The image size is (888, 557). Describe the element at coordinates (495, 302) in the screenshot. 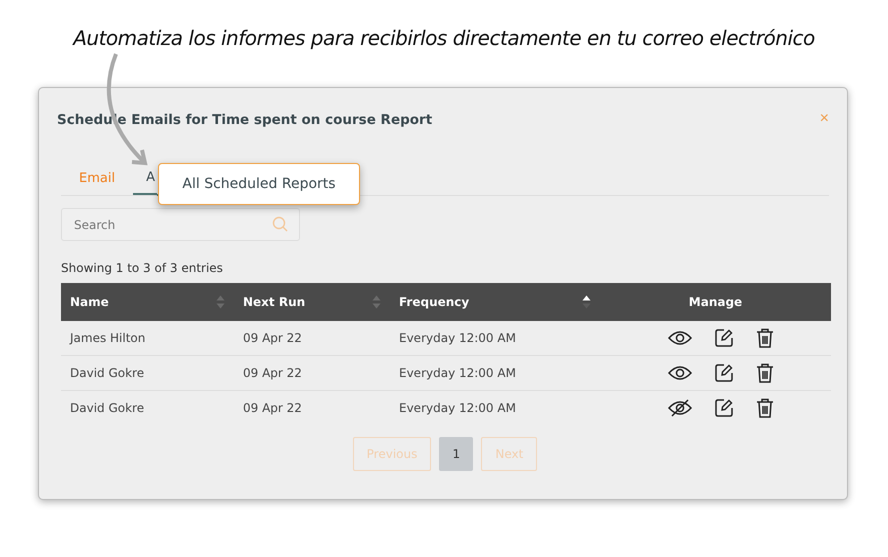

I see `column-header: Frequency` at that location.